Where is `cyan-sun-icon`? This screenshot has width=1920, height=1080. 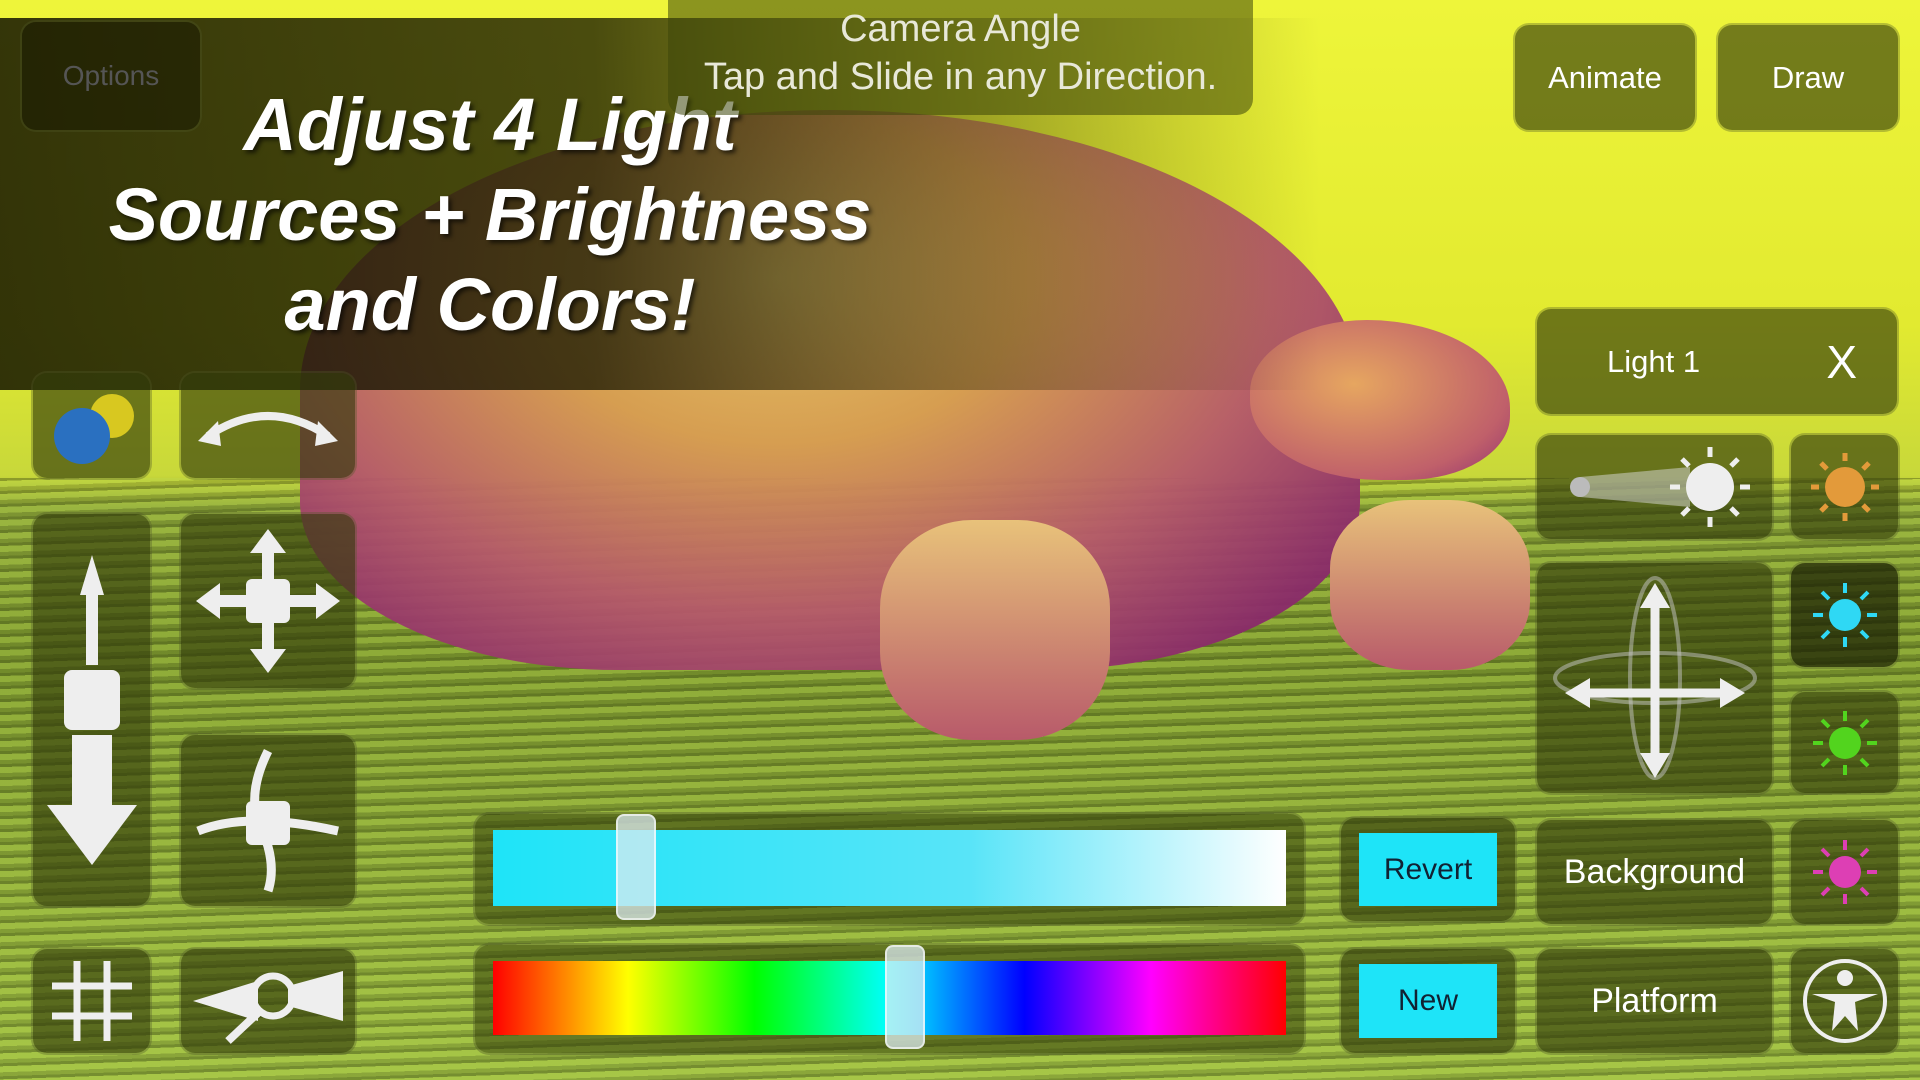
cyan-sun-icon is located at coordinates (1844, 615).